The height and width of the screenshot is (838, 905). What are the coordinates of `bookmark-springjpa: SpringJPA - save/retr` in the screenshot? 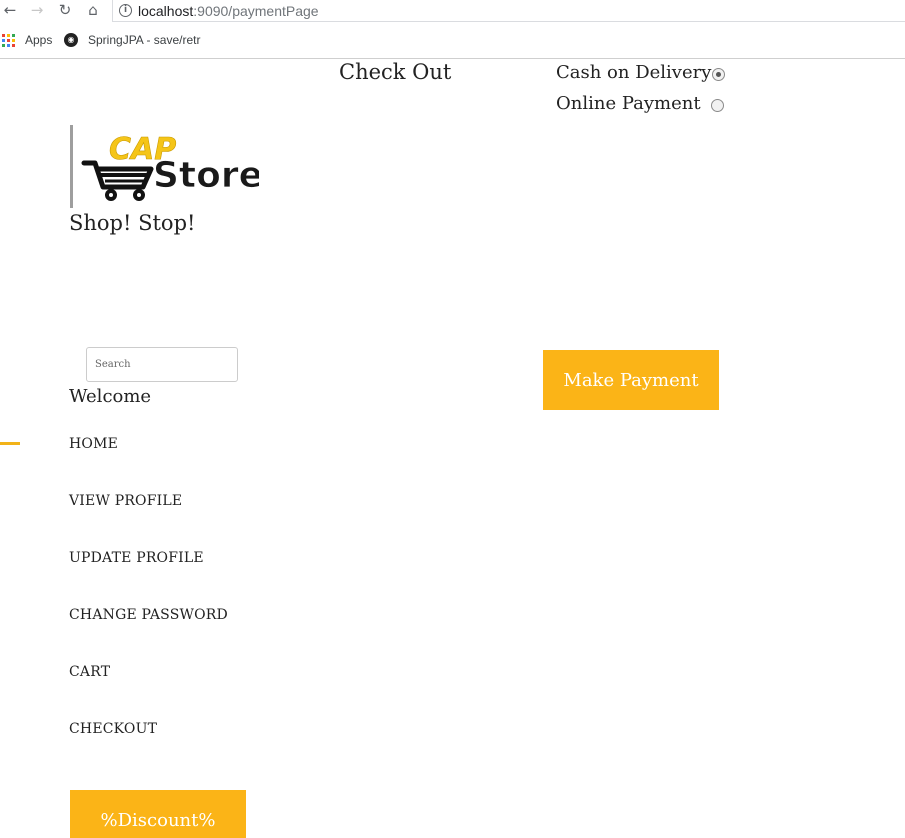 It's located at (145, 40).